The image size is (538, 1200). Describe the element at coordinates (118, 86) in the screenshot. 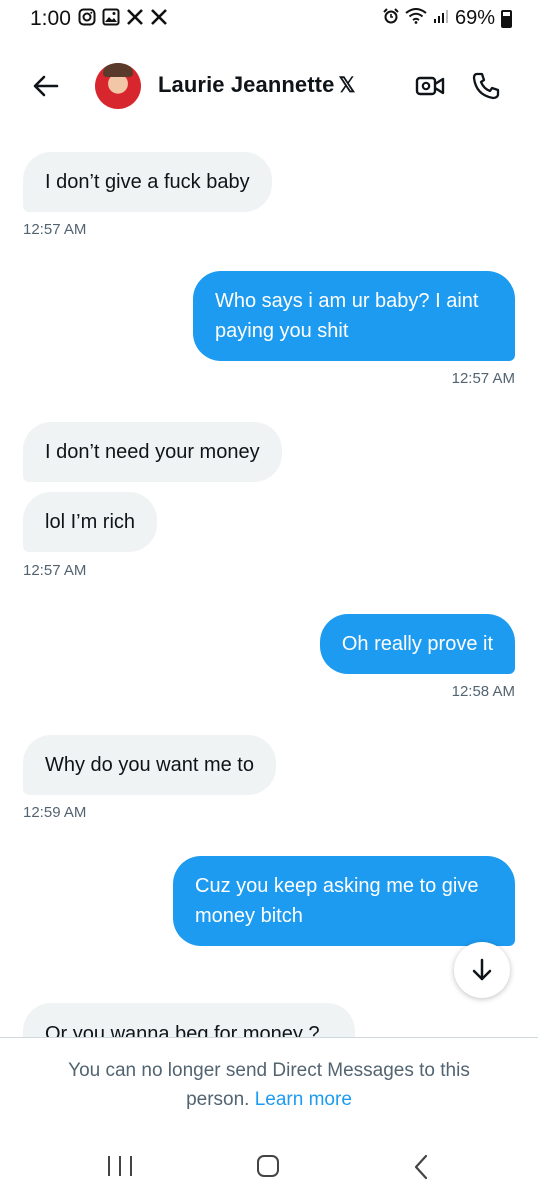

I see `avatar` at that location.